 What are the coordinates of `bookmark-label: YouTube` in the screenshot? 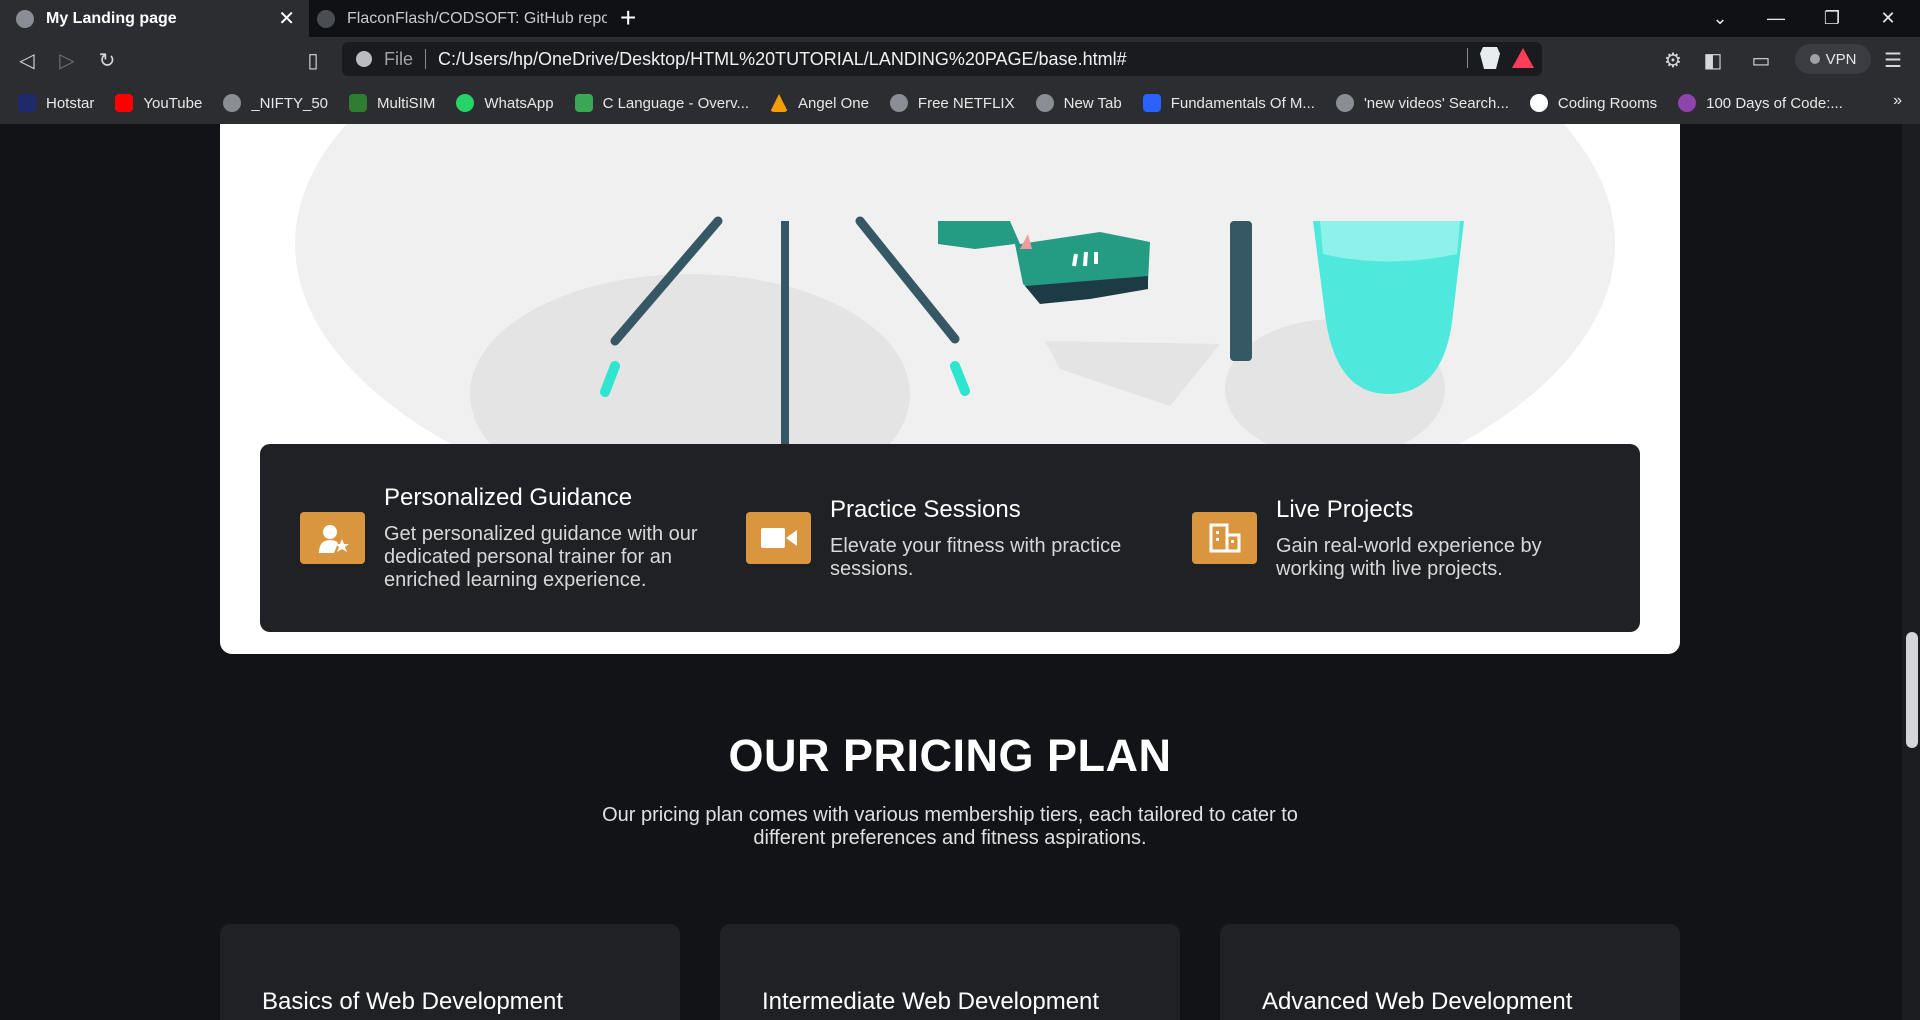 It's located at (173, 103).